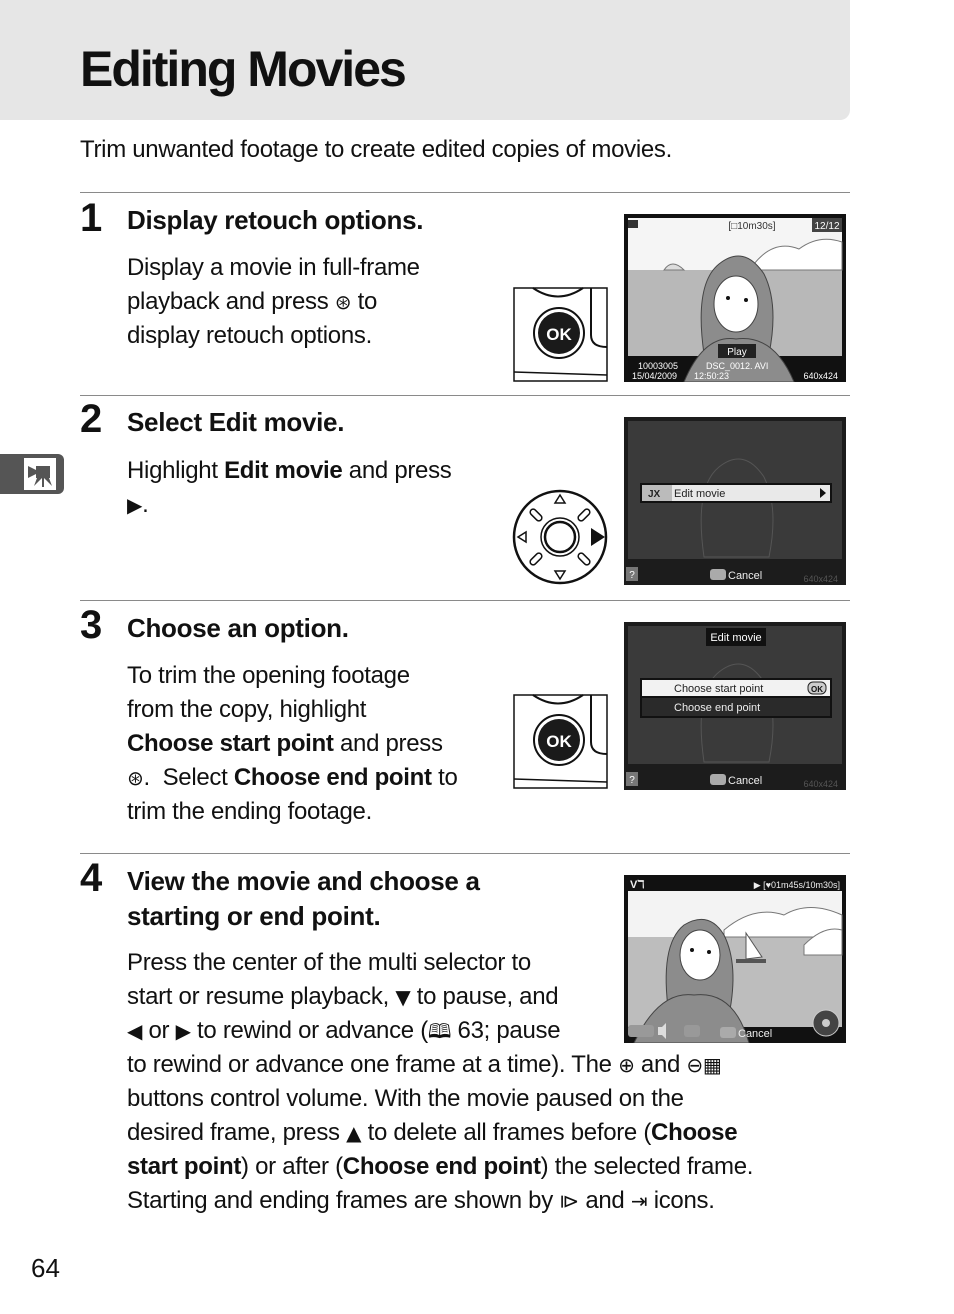 The height and width of the screenshot is (1314, 954). Describe the element at coordinates (737, 366) in the screenshot. I see `file-name: DSC_0012. AVI` at that location.